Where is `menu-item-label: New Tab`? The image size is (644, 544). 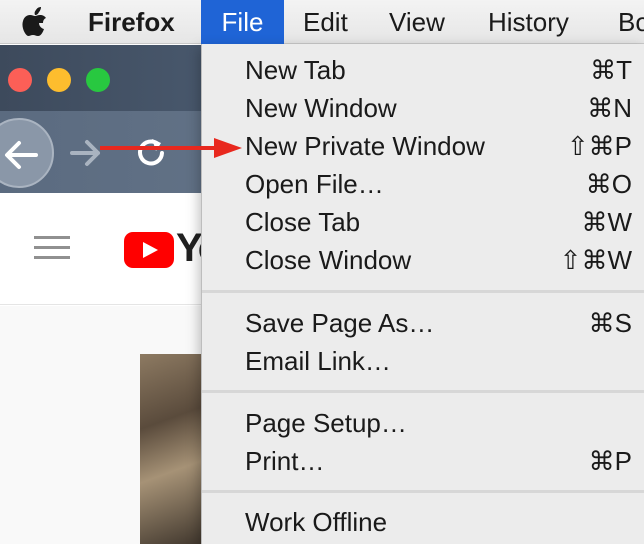
menu-item-label: New Tab is located at coordinates (295, 70).